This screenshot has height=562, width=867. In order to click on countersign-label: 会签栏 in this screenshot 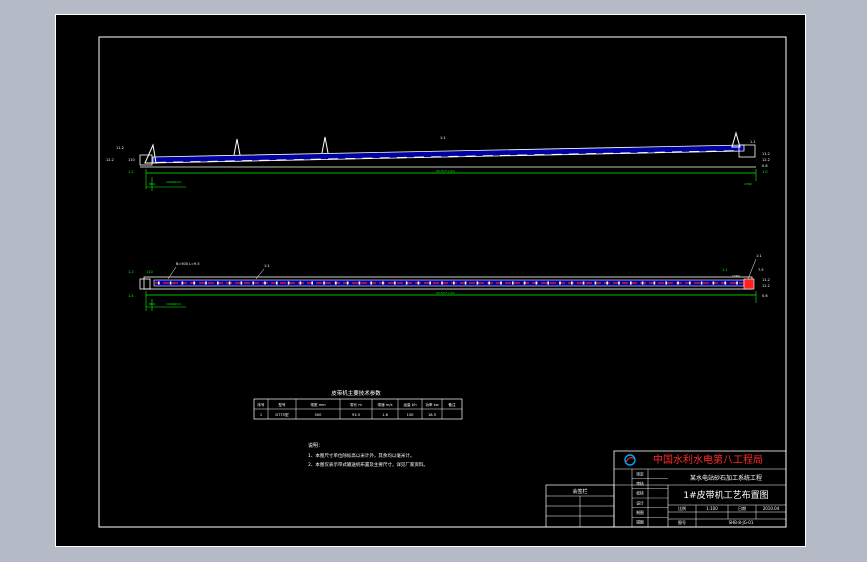, I will do `click(579, 491)`.